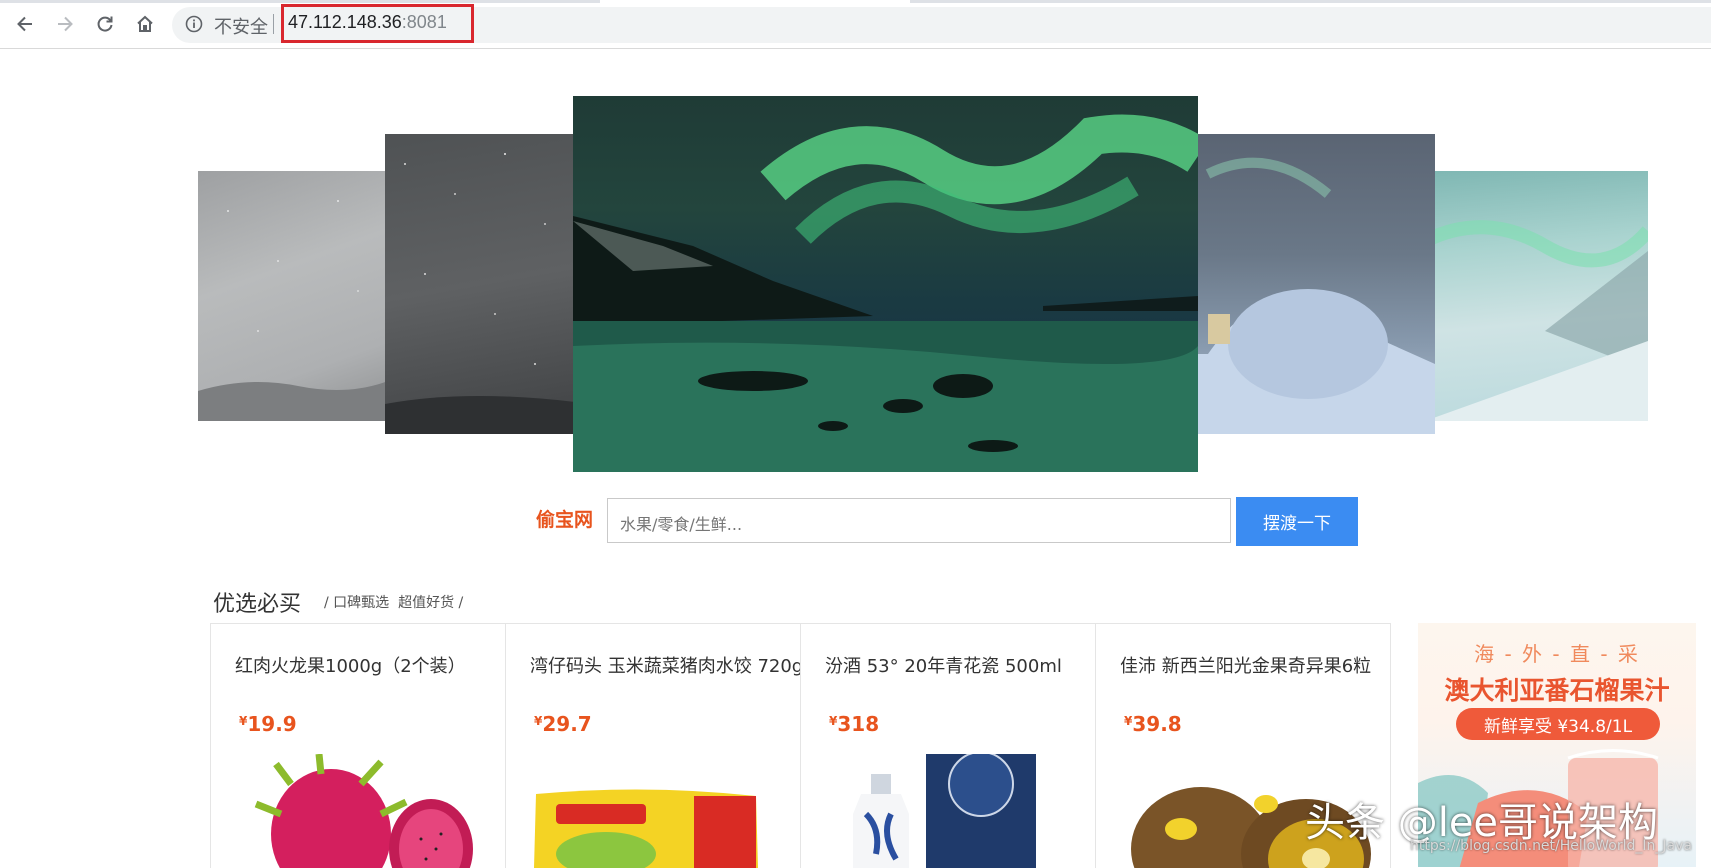  Describe the element at coordinates (293, 296) in the screenshot. I see `carousel-slide-milky-way` at that location.